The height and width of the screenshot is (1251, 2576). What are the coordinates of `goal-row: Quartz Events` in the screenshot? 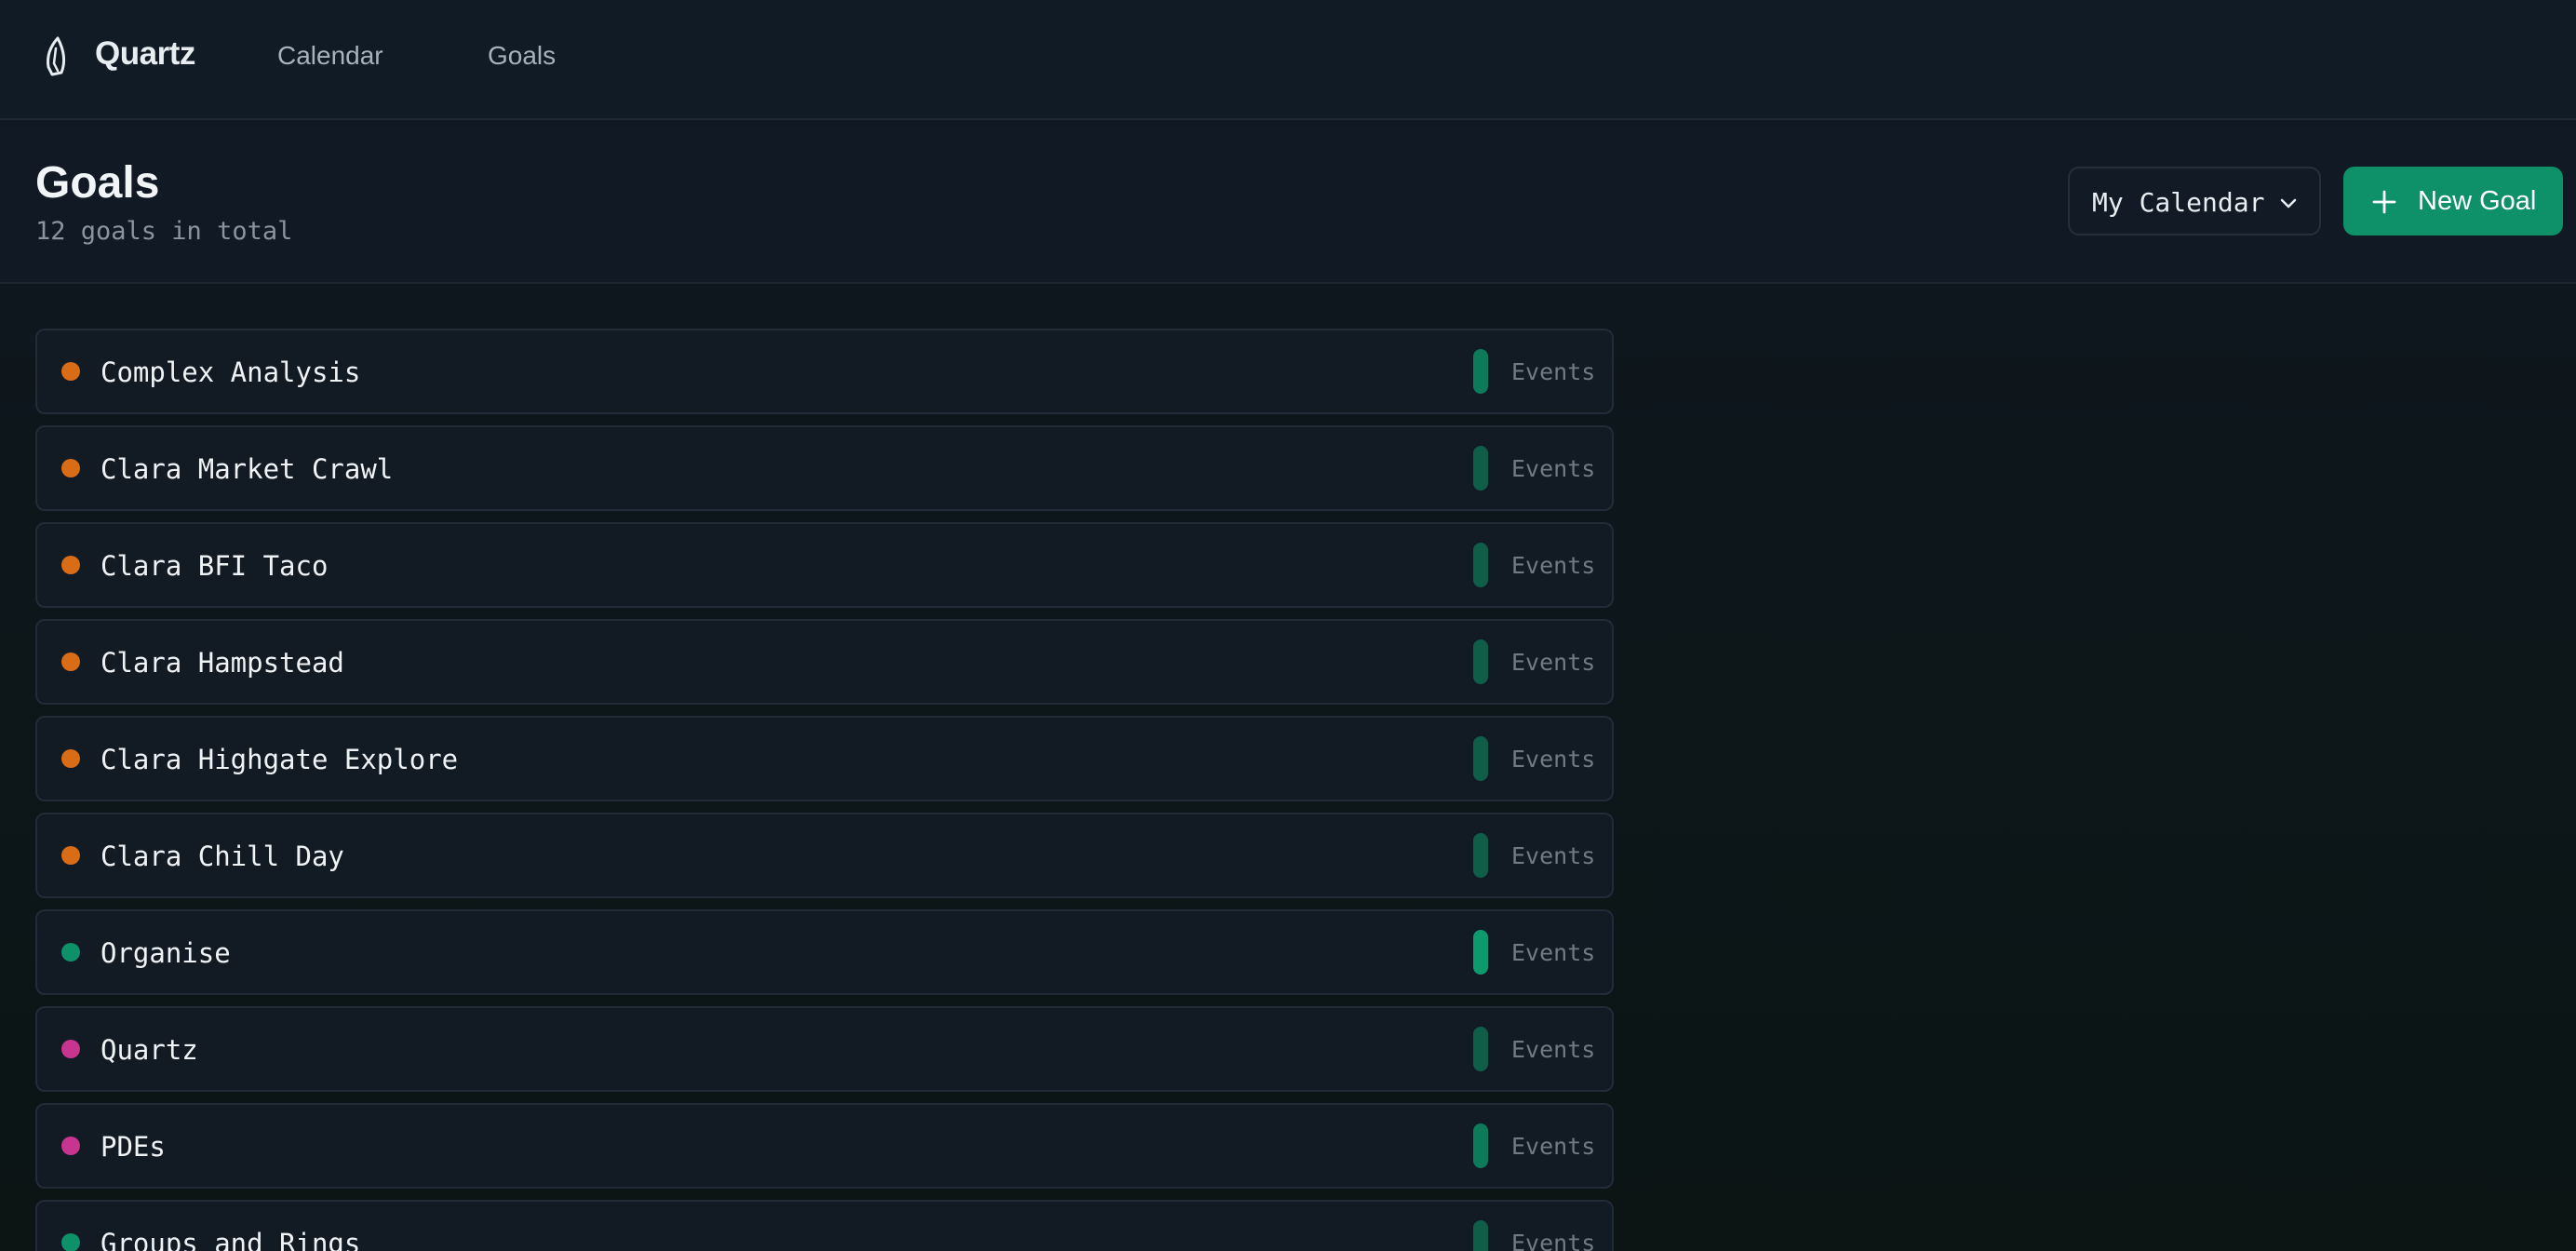 It's located at (824, 1049).